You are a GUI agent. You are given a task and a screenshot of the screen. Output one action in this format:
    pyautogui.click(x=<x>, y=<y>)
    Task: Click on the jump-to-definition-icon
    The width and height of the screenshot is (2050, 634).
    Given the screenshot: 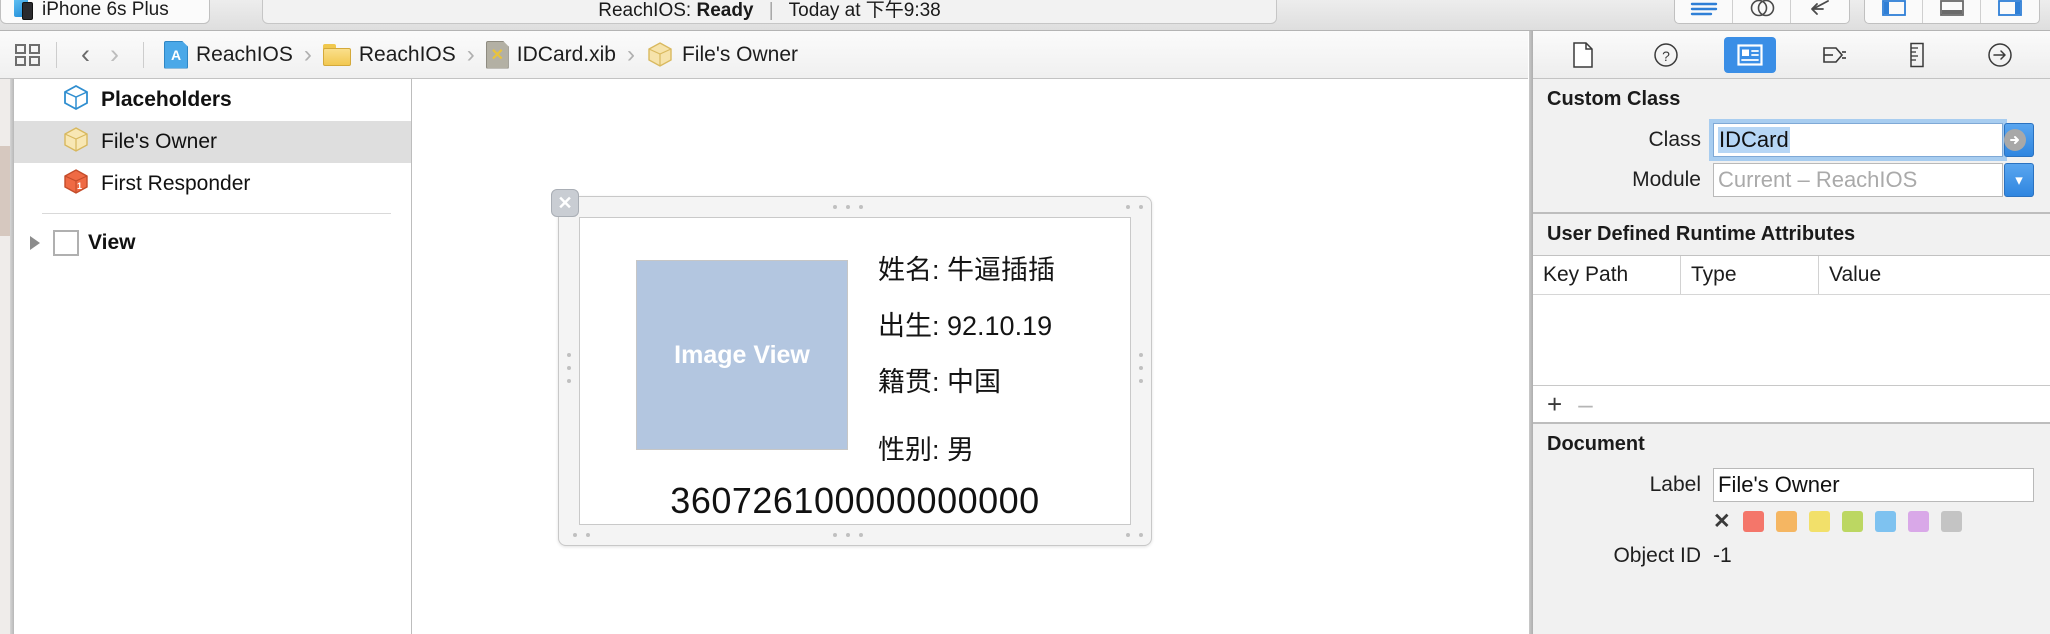 What is the action you would take?
    pyautogui.click(x=2015, y=140)
    